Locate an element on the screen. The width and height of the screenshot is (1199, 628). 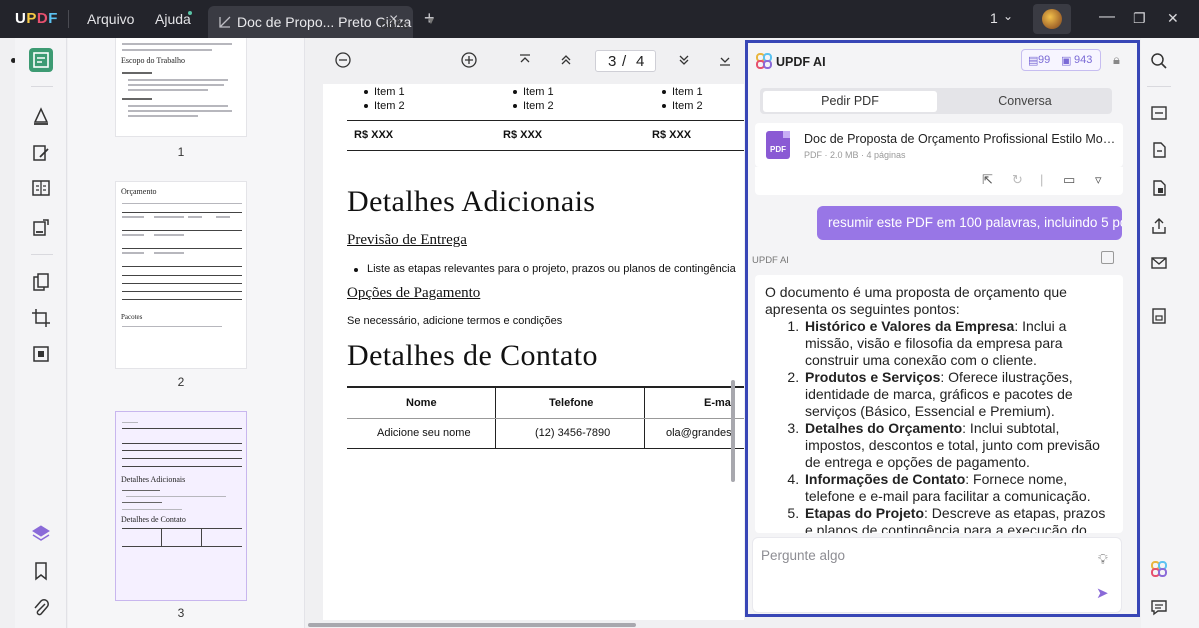
previous-page-icon is located at coordinates (566, 60).